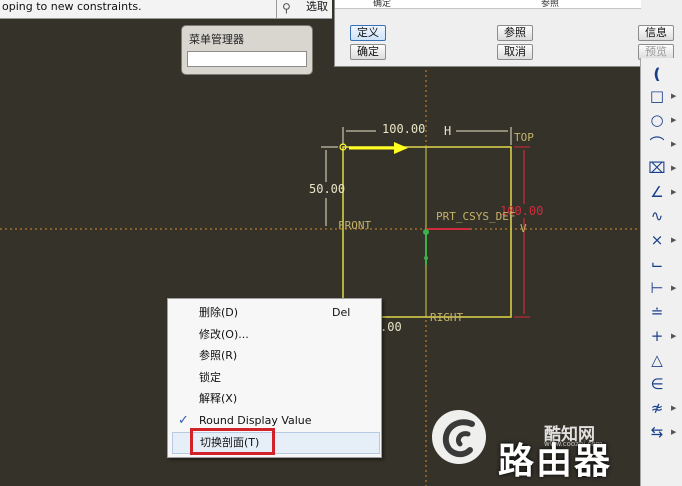  Describe the element at coordinates (675, 120) in the screenshot. I see `circle-tool-dropdown-icon: ▶` at that location.